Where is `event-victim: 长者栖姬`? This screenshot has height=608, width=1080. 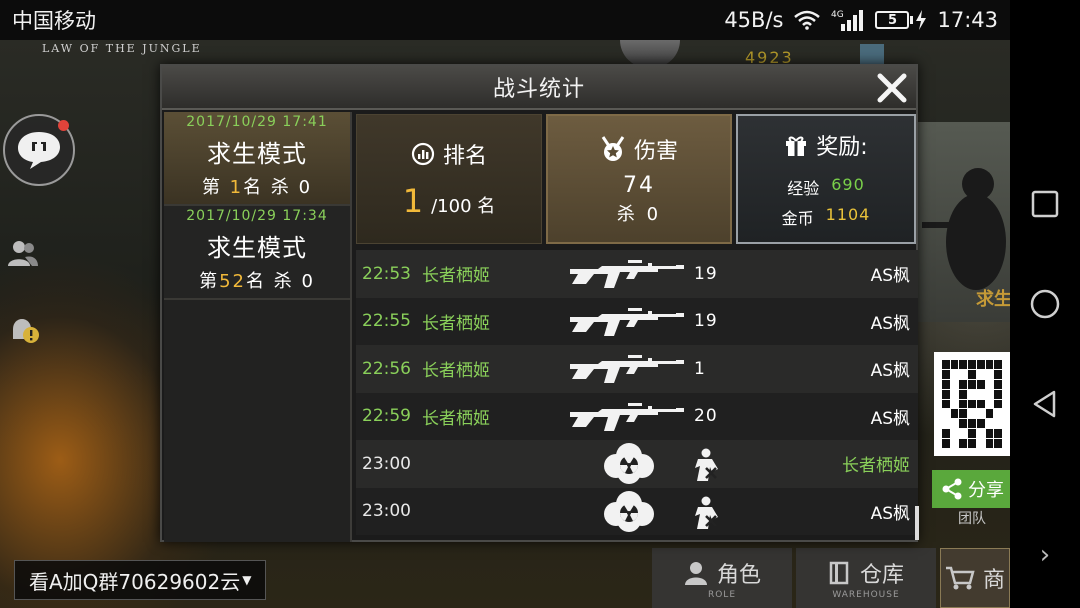
event-victim: 长者栖姬 is located at coordinates (876, 466).